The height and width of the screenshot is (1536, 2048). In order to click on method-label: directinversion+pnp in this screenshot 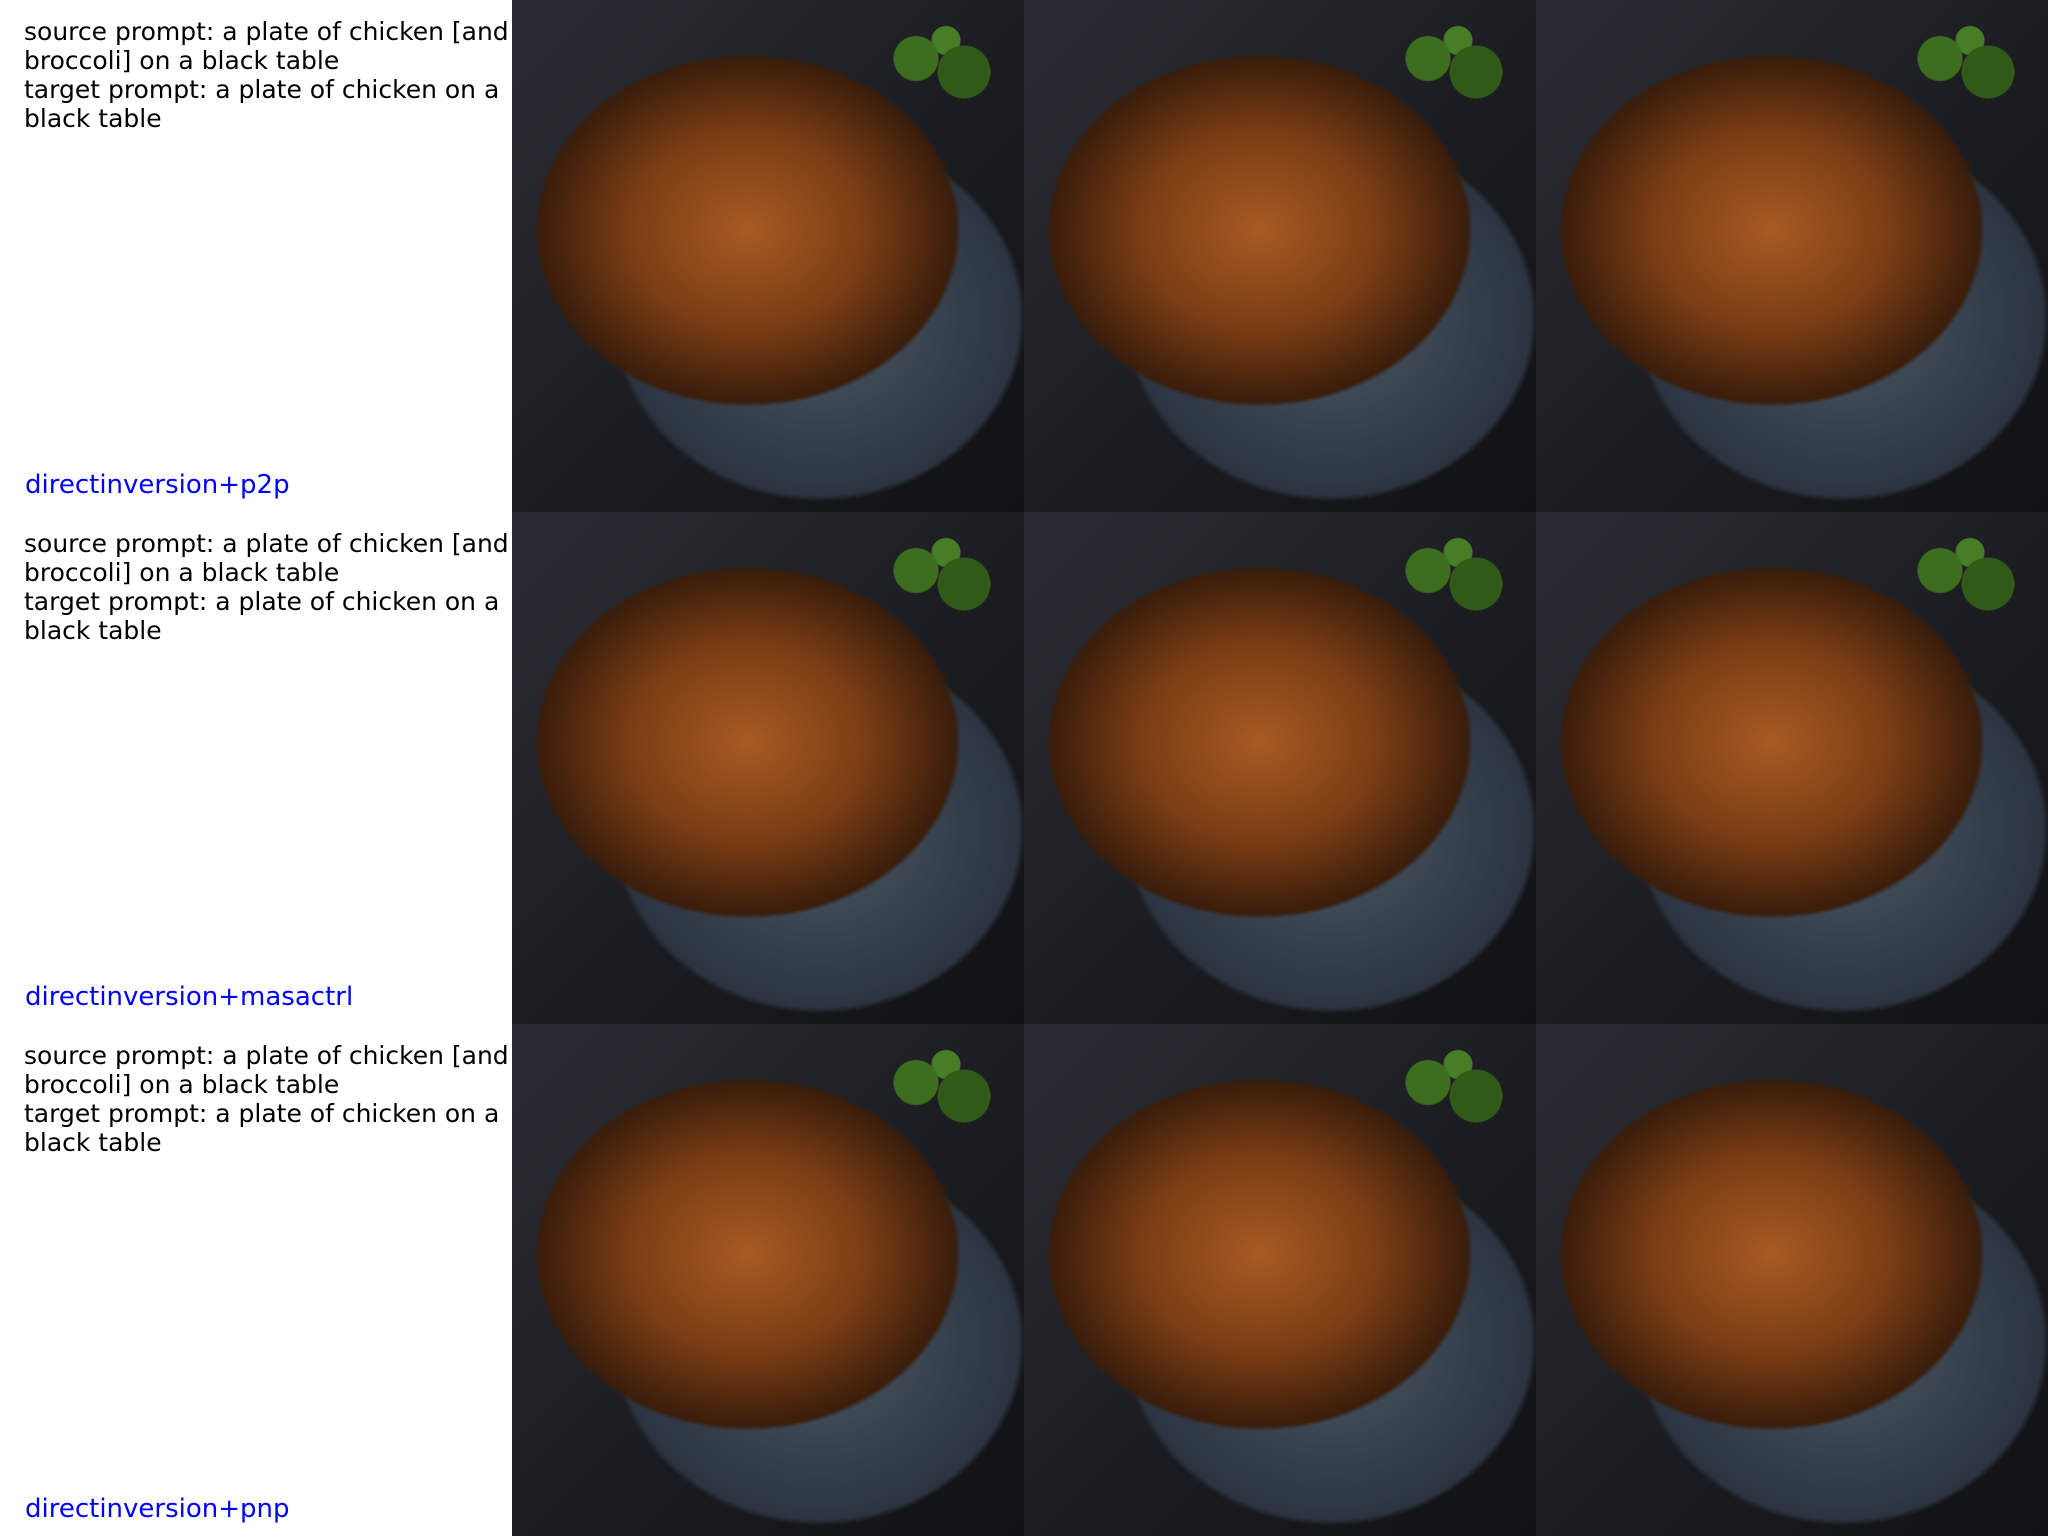, I will do `click(157, 1509)`.